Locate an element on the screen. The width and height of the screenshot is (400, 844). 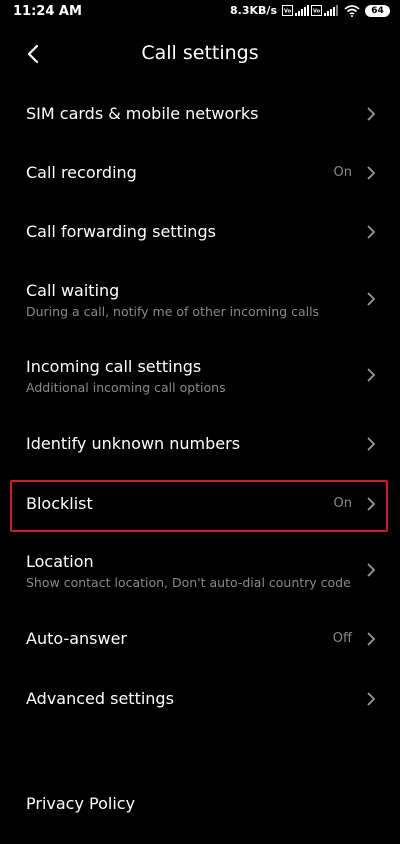
setting-auto-answer: Auto-answer Off is located at coordinates (200, 639).